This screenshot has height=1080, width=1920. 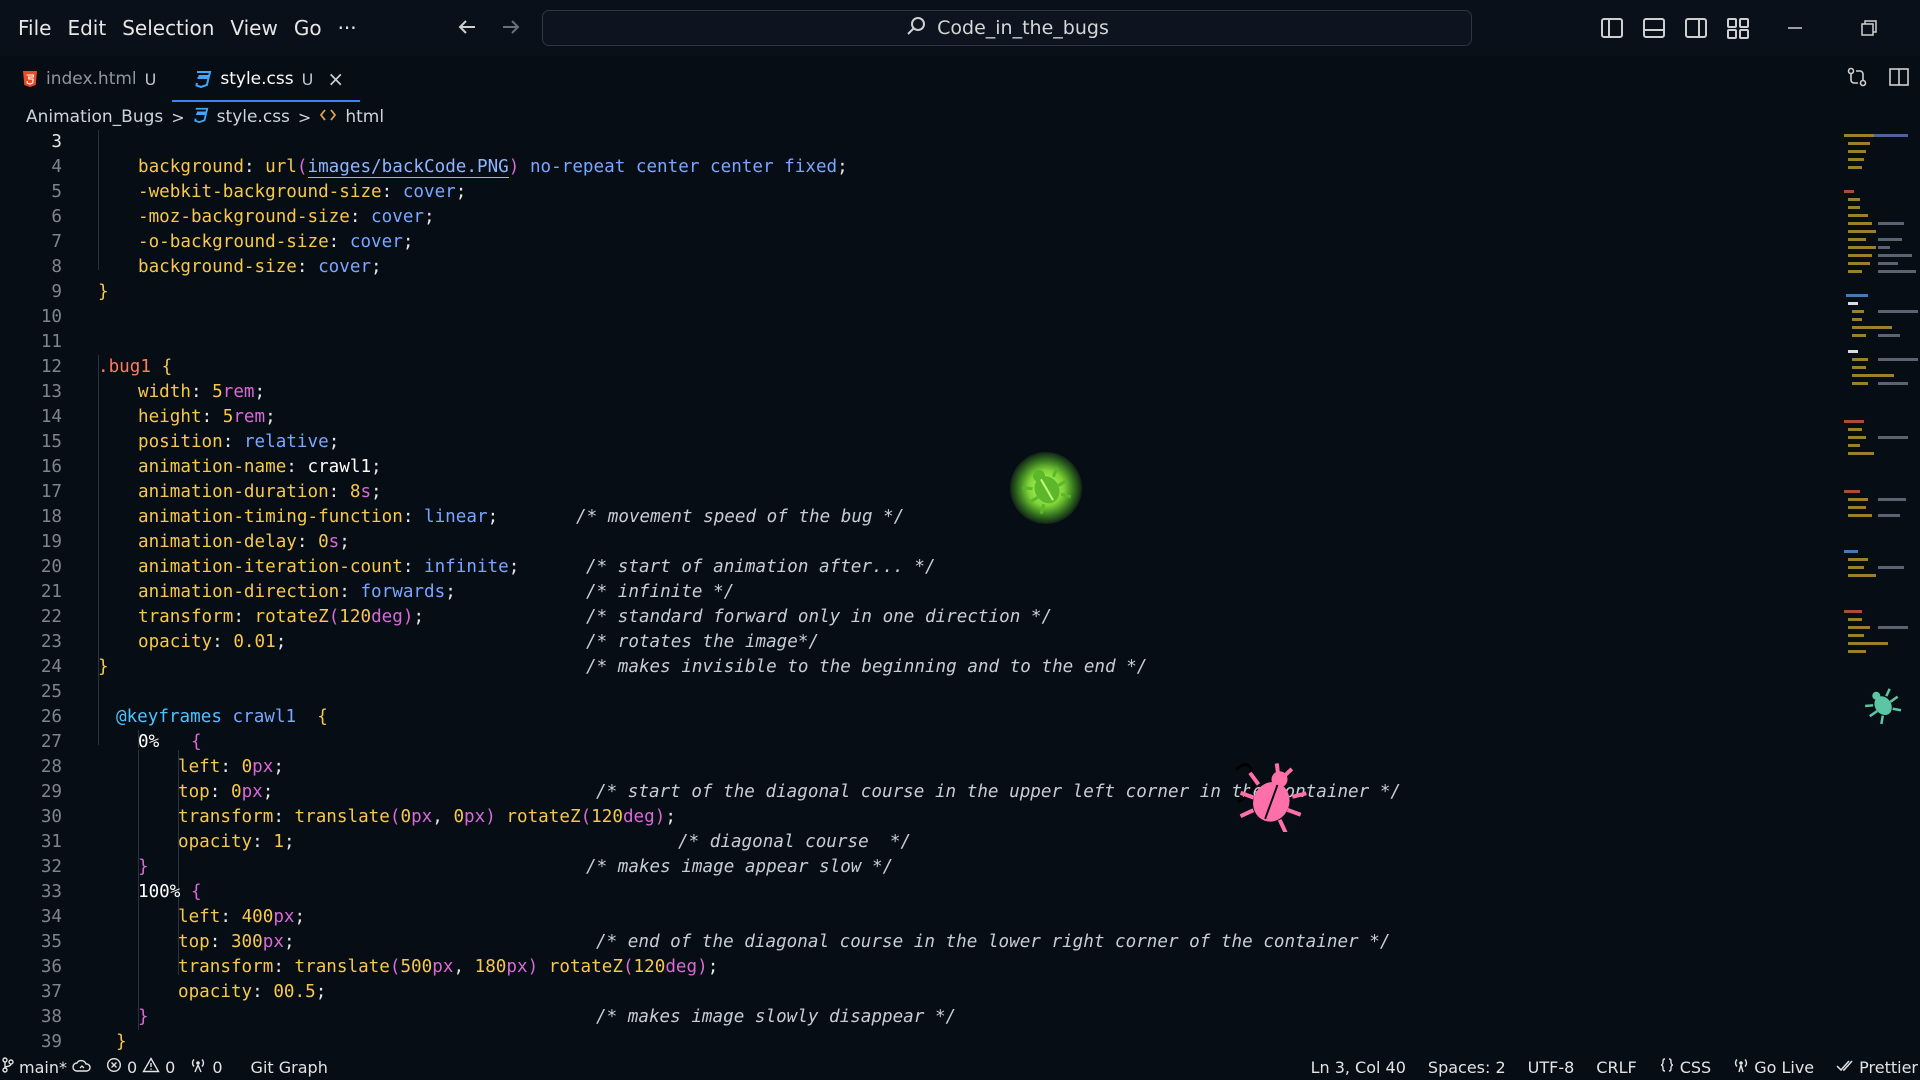 What do you see at coordinates (1654, 28) in the screenshot?
I see `toggle-panel-icon` at bounding box center [1654, 28].